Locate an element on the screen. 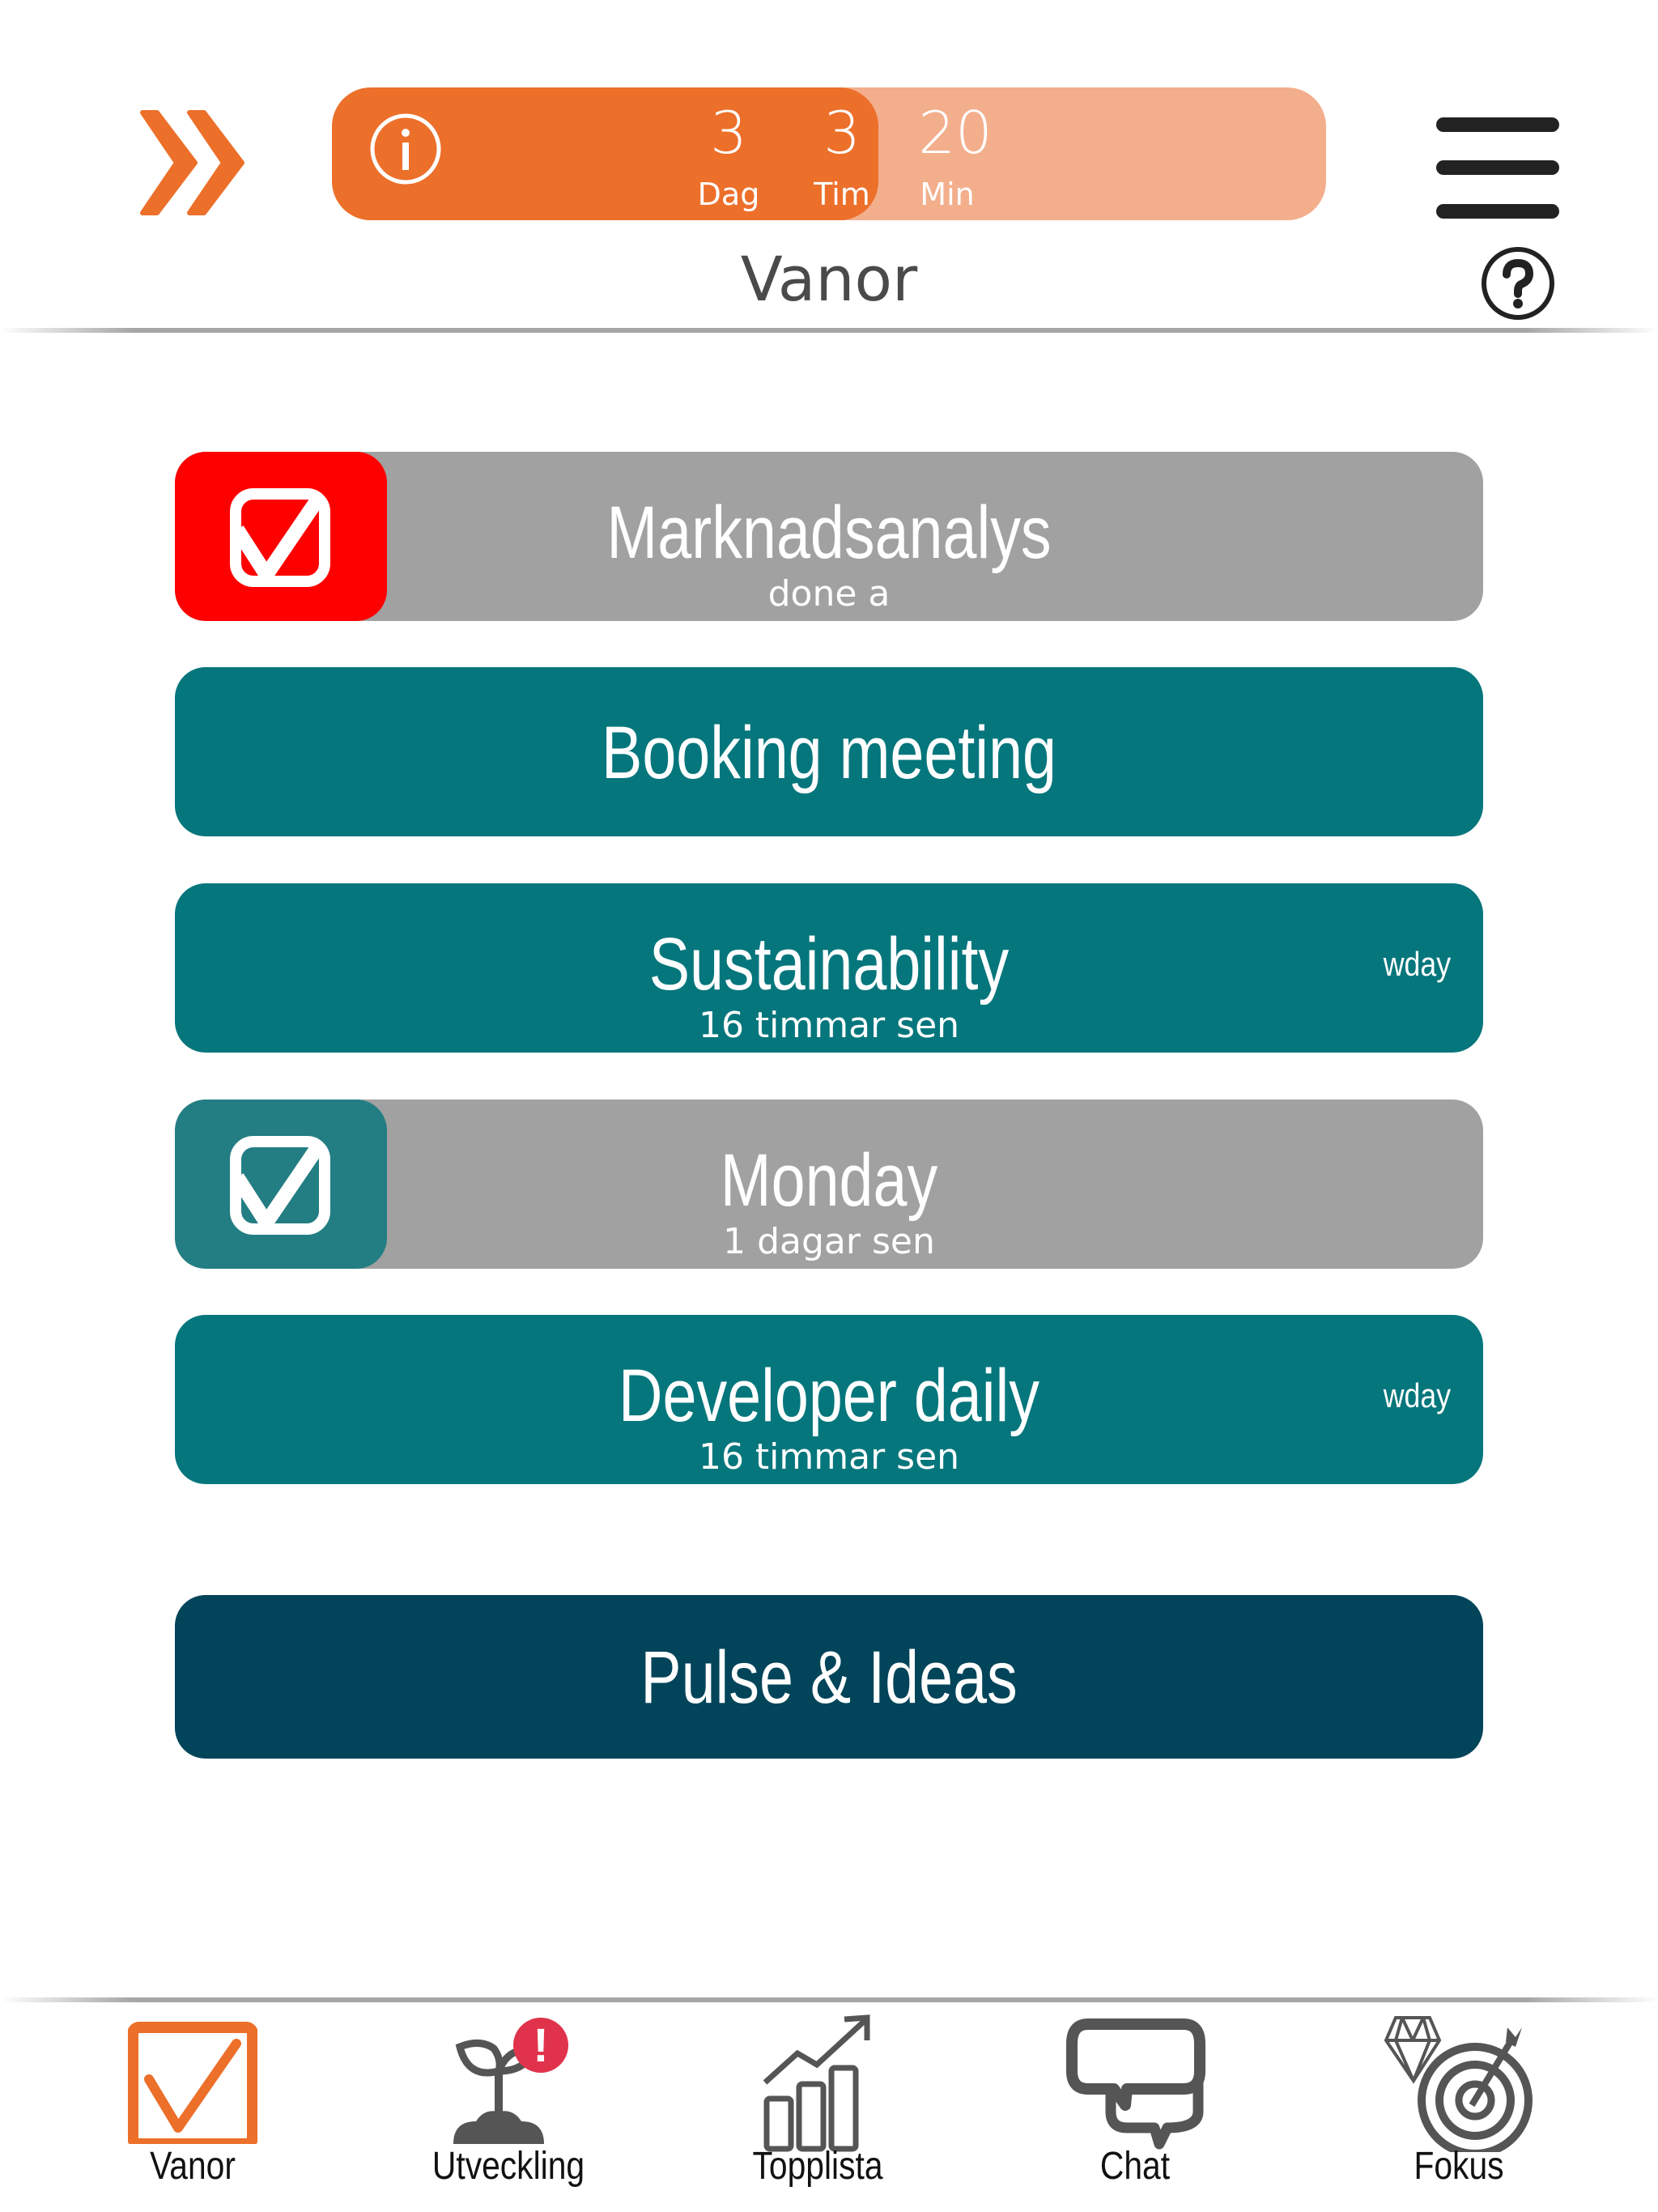 Image resolution: width=1658 pixels, height=2212 pixels. pulse-ideas-button: Pulse & Ideas is located at coordinates (829, 1677).